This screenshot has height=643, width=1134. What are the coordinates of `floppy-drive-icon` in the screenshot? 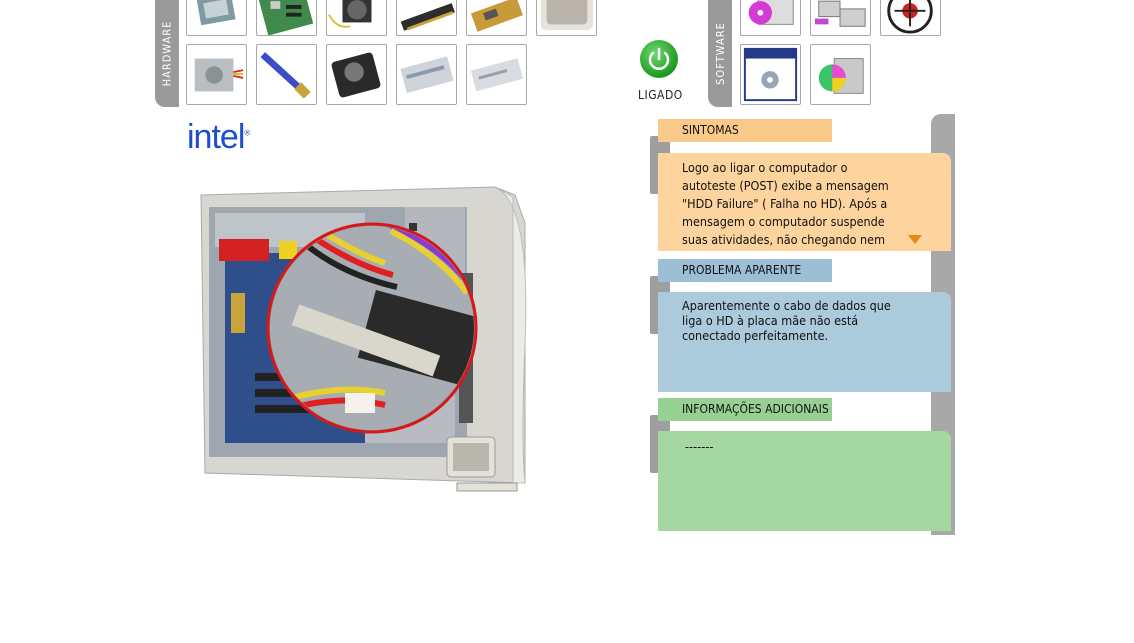 It's located at (496, 74).